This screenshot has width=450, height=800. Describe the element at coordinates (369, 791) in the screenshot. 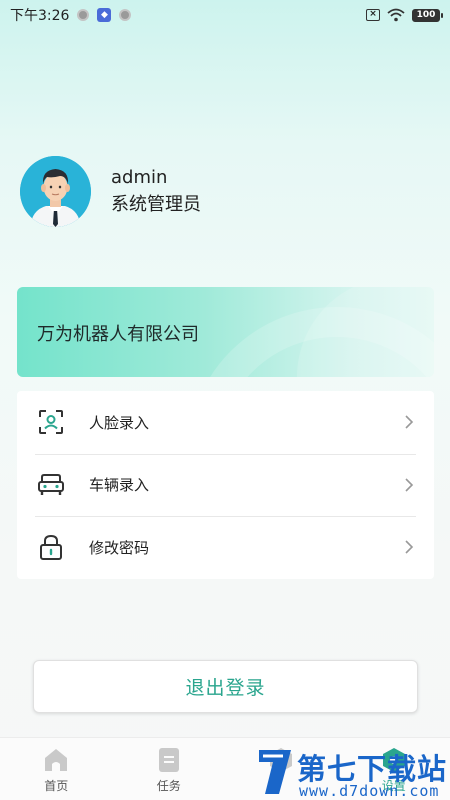

I see `watermark-url: www.d7down.com` at that location.